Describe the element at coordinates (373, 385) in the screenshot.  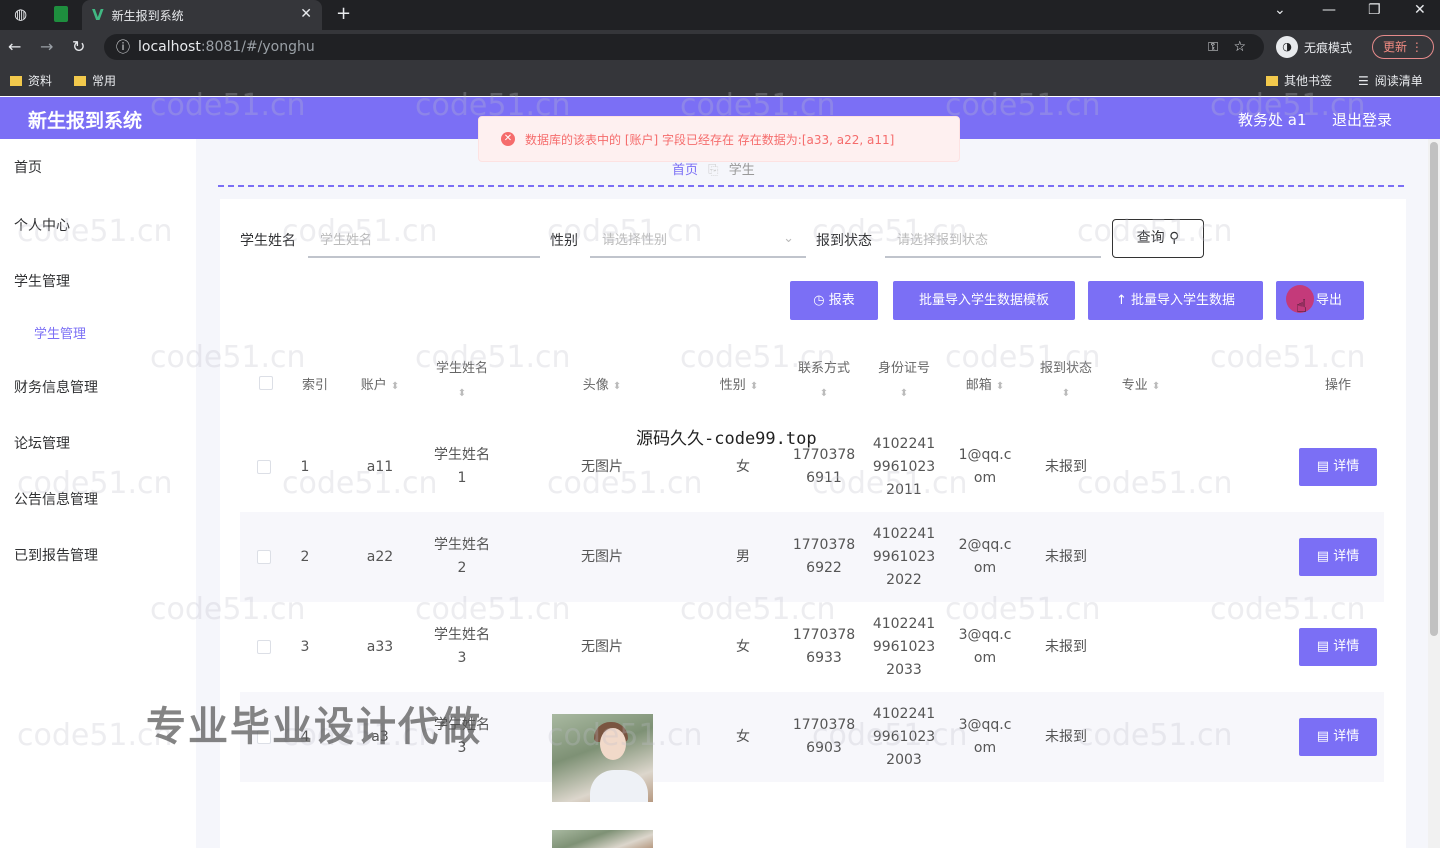
I see `header-account-label: 账户` at that location.